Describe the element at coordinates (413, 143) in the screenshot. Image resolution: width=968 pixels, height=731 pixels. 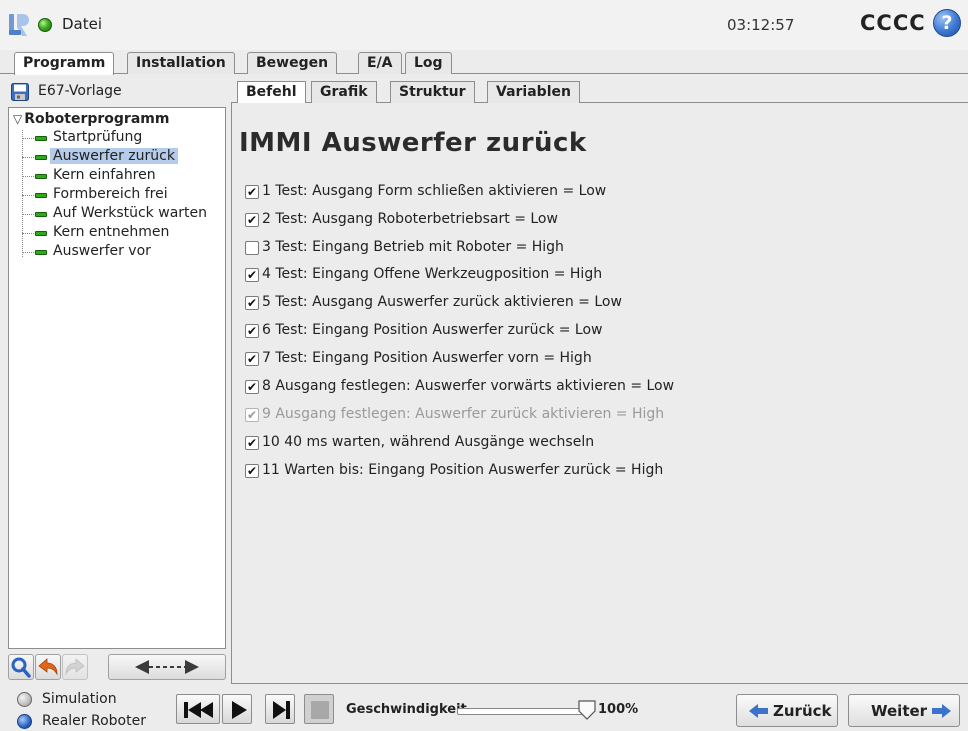
I see `node-title: IMMI Auswerfer zurück` at that location.